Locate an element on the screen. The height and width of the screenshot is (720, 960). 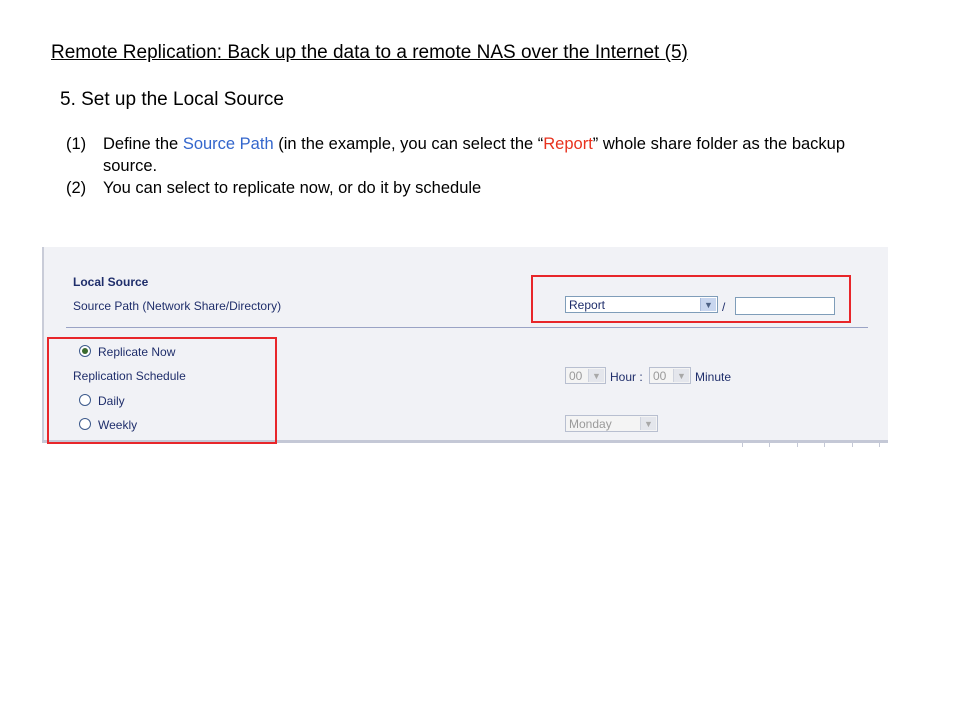
hour-select: 00 ▼ is located at coordinates (585, 375).